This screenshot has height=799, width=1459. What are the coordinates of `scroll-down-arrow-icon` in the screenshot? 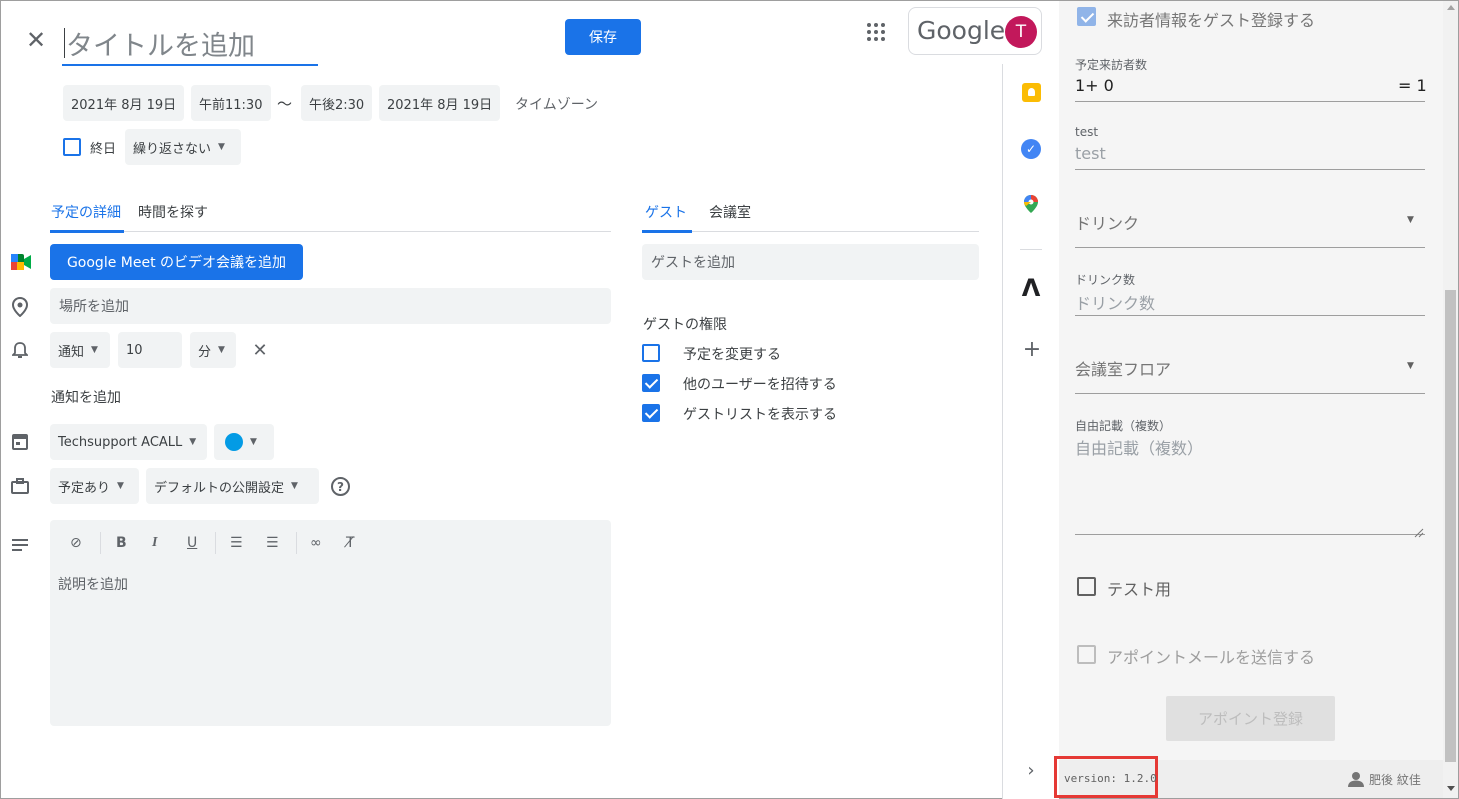 It's located at (1451, 788).